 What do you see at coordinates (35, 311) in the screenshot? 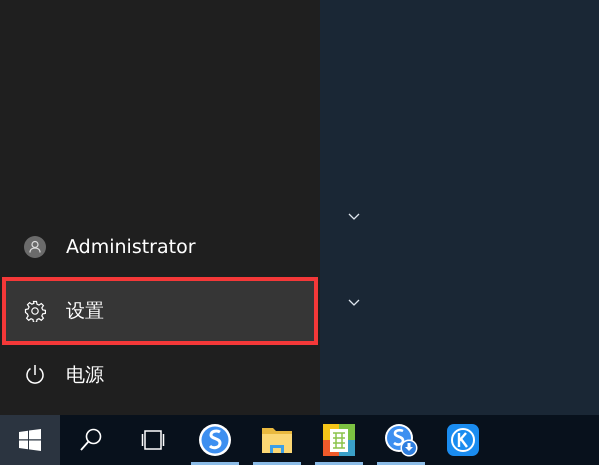
I see `settings-icon` at bounding box center [35, 311].